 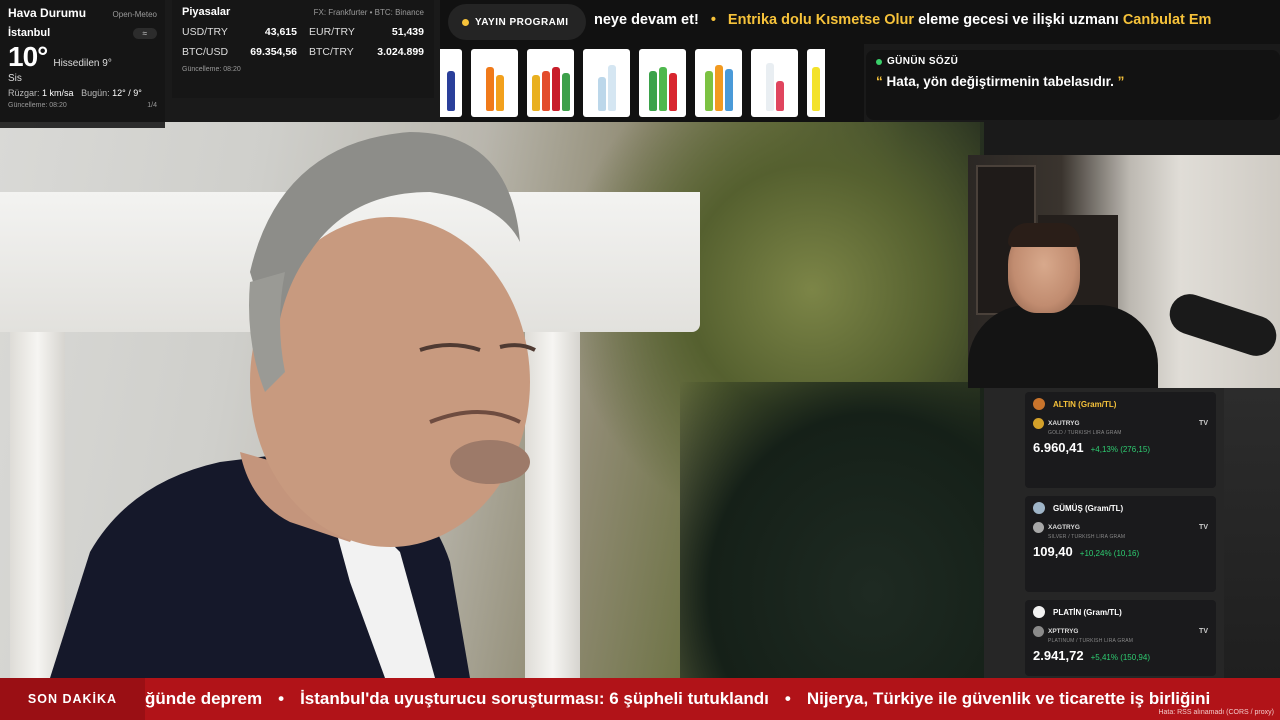 I want to click on markets-title: Piyasalar, so click(x=206, y=12).